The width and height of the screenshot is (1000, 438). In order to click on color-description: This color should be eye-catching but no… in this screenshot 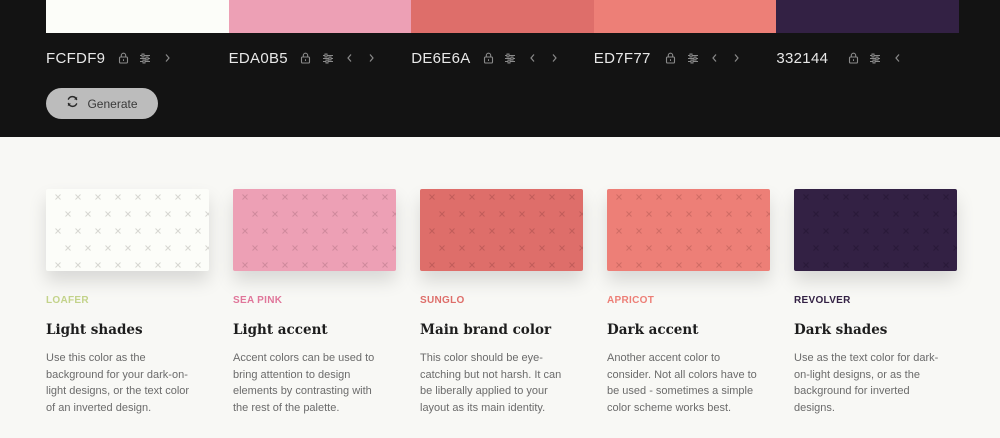, I will do `click(491, 383)`.